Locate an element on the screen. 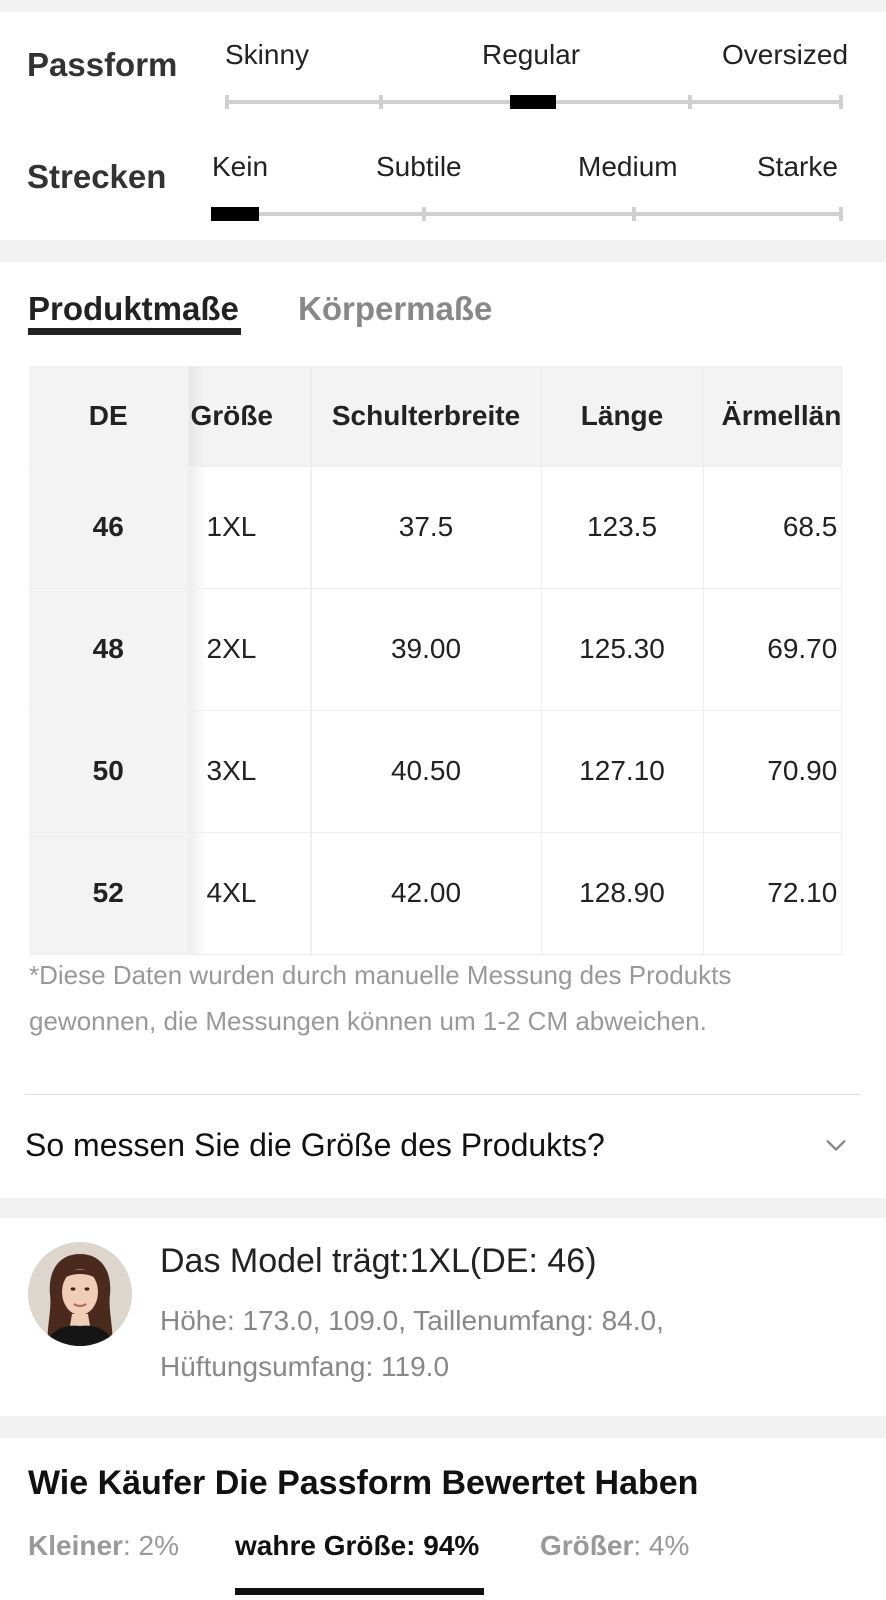 The width and height of the screenshot is (886, 1600). fit-rating-larger: Größer: 4% is located at coordinates (614, 1546).